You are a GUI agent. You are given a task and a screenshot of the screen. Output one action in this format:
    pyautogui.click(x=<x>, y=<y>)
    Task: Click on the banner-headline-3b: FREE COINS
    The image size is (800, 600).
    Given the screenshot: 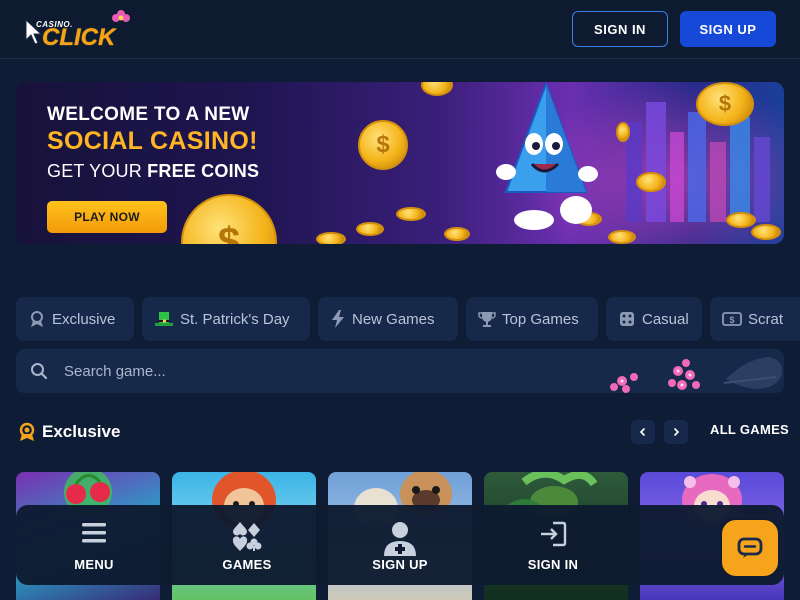 What is the action you would take?
    pyautogui.click(x=203, y=171)
    